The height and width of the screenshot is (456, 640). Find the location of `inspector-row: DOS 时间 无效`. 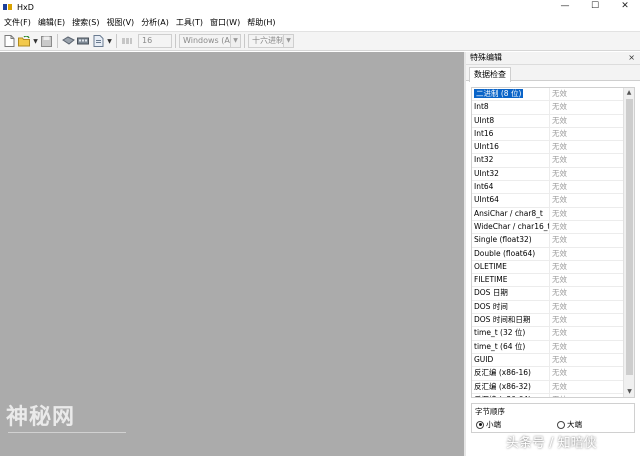

inspector-row: DOS 时间 无效 is located at coordinates (547, 307).